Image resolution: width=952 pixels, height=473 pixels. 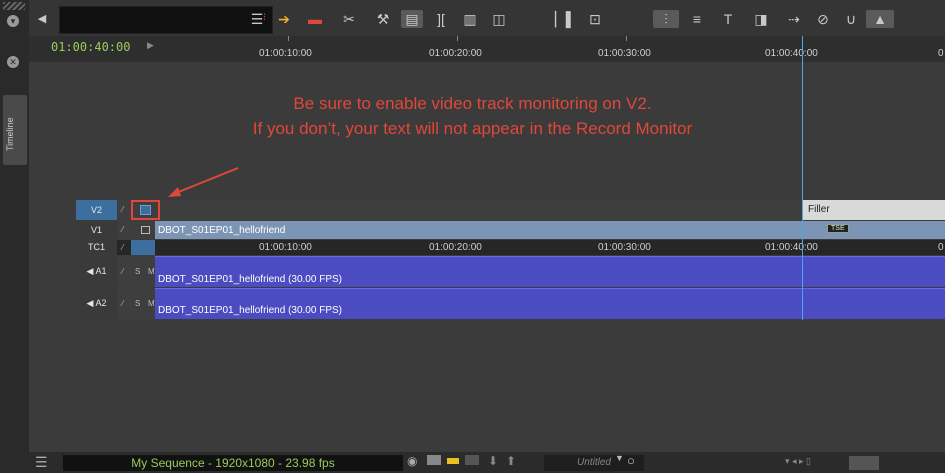 I want to click on zoom-slider, so click(x=864, y=463).